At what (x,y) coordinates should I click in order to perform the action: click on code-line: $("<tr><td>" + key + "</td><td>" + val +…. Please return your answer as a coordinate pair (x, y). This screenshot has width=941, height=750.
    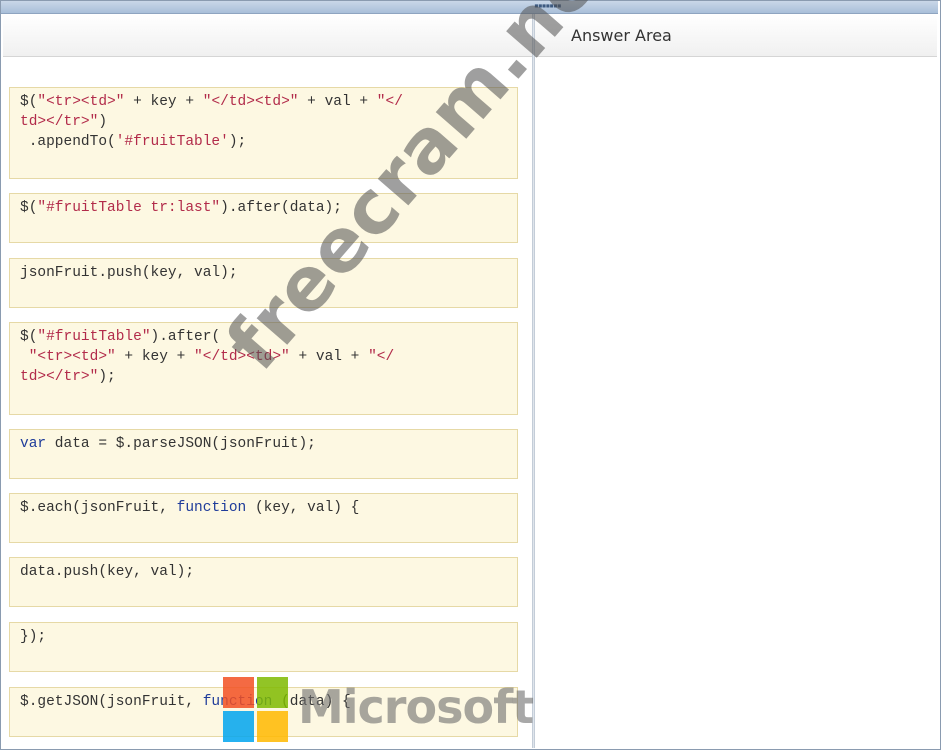
    Looking at the image, I should click on (263, 102).